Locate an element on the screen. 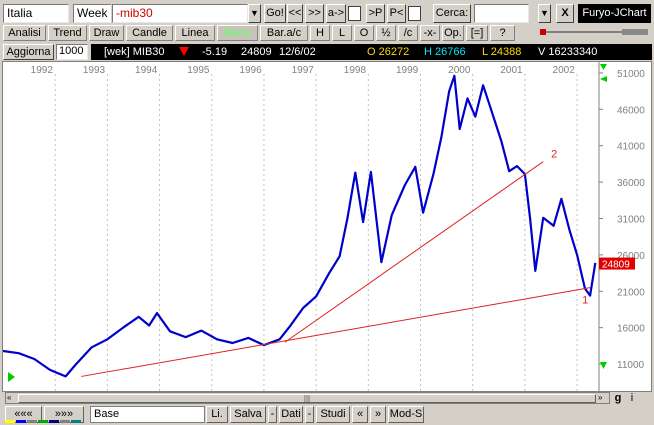 Image resolution: width=654 pixels, height=425 pixels. symbol-field: -mib30 is located at coordinates (180, 13).